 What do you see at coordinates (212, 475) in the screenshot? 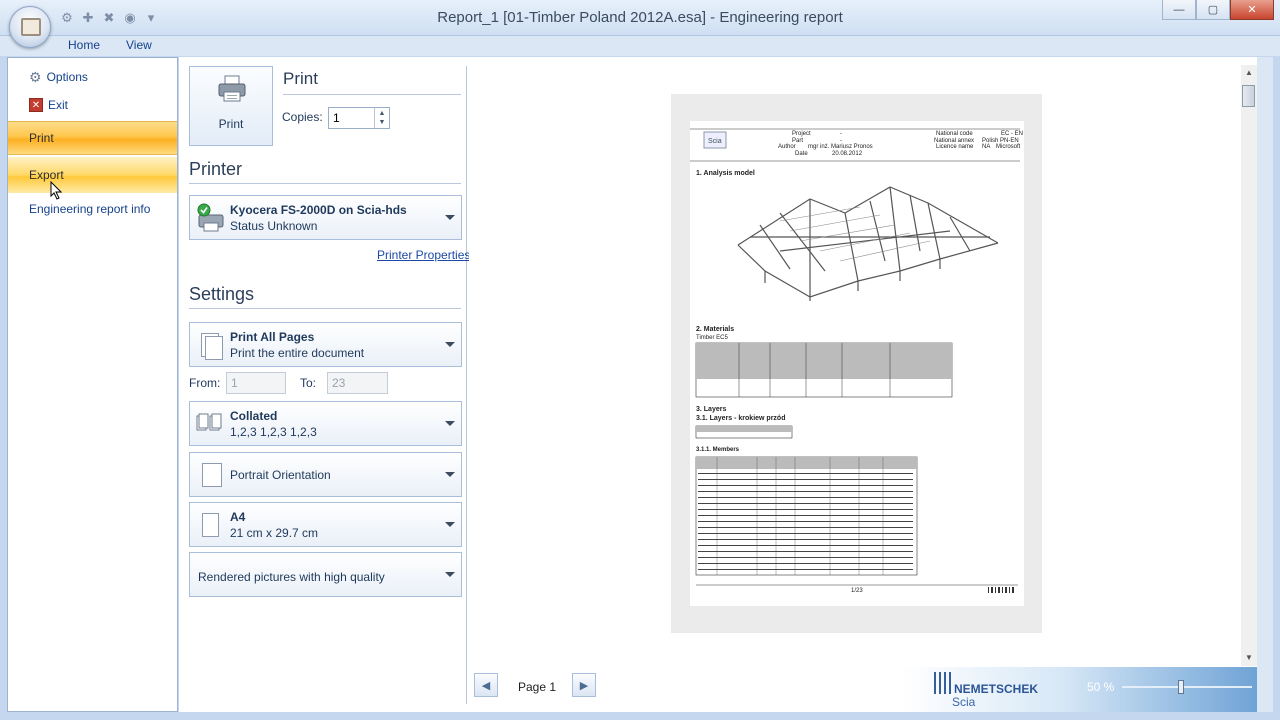
I see `portrait-icon` at bounding box center [212, 475].